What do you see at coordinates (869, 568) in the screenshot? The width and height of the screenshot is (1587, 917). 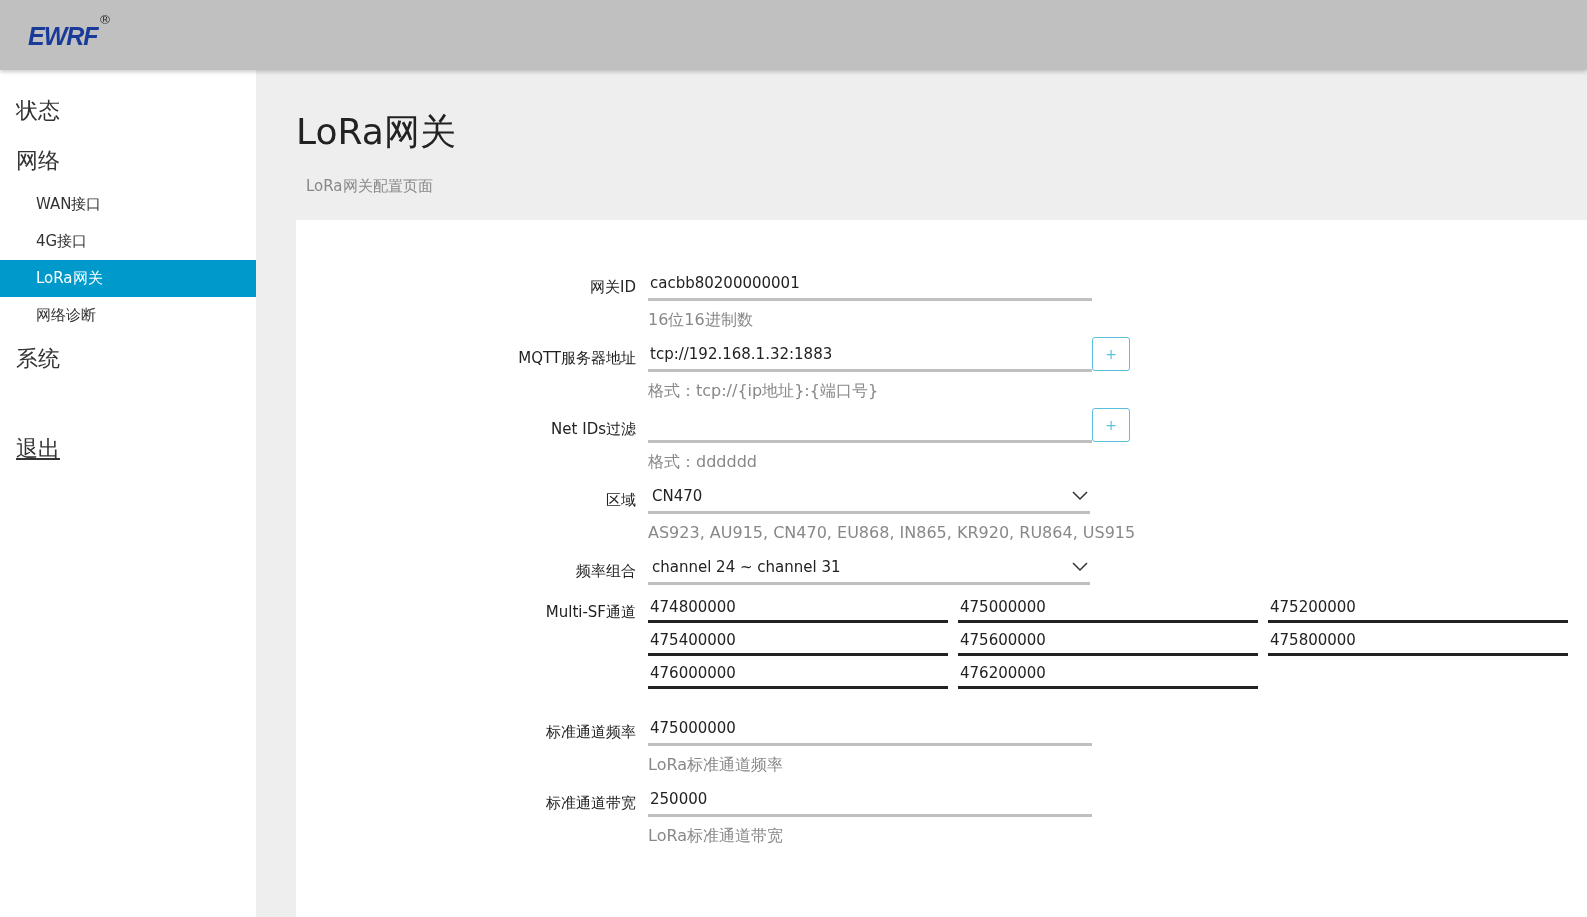 I see `select-field: channel 24 ~ channel 31` at bounding box center [869, 568].